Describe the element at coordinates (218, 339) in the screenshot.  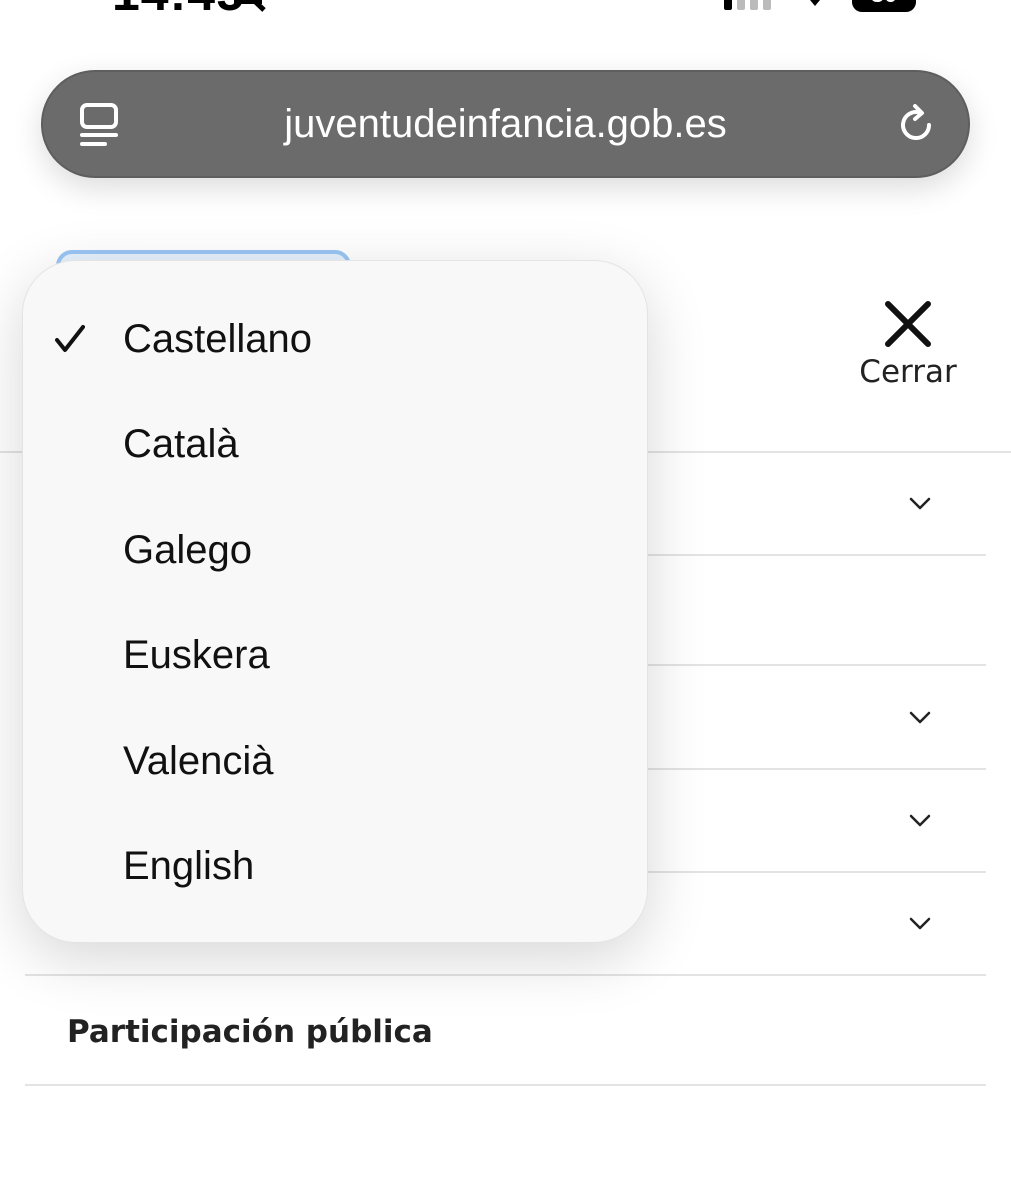
I see `language-option-label: Castellano` at that location.